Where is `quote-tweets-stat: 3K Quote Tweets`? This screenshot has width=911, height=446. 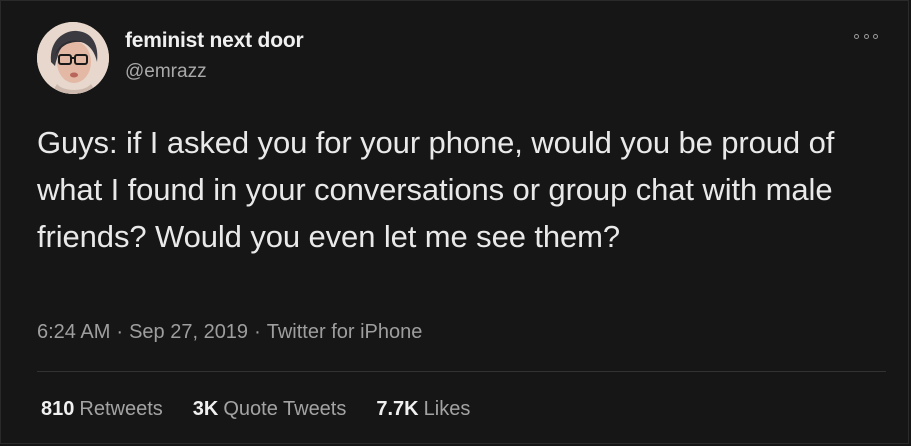
quote-tweets-stat: 3K Quote Tweets is located at coordinates (270, 409).